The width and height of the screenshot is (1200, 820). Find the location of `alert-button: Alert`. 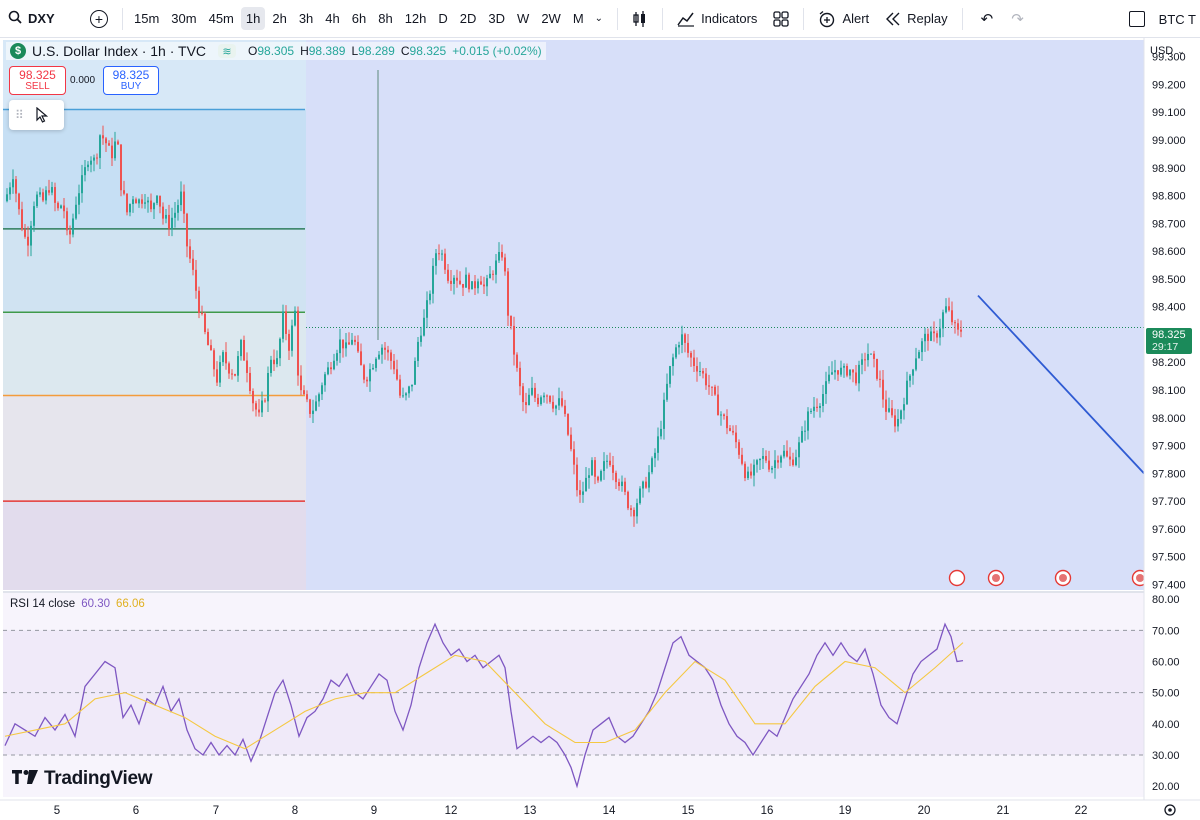

alert-button: Alert is located at coordinates (843, 19).